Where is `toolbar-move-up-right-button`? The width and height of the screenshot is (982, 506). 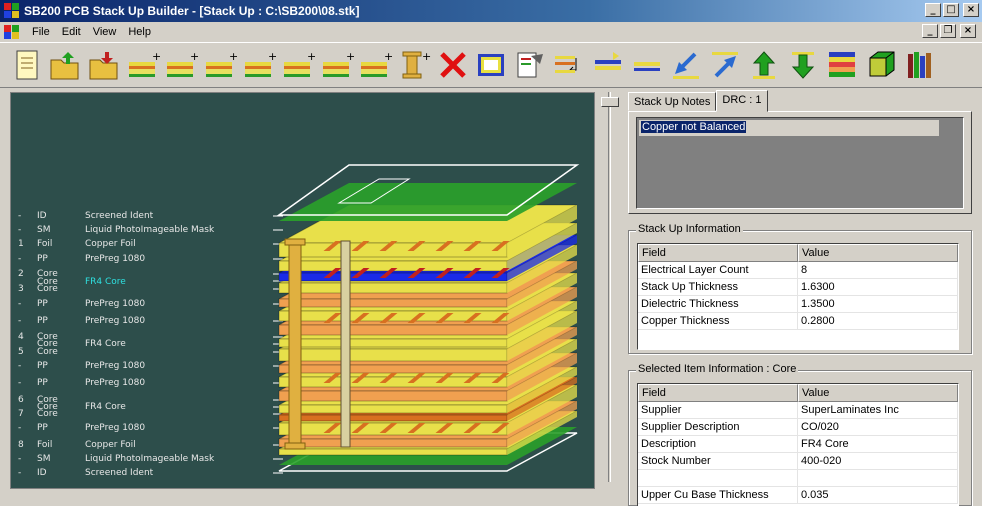
toolbar-move-up-right-button is located at coordinates (725, 65).